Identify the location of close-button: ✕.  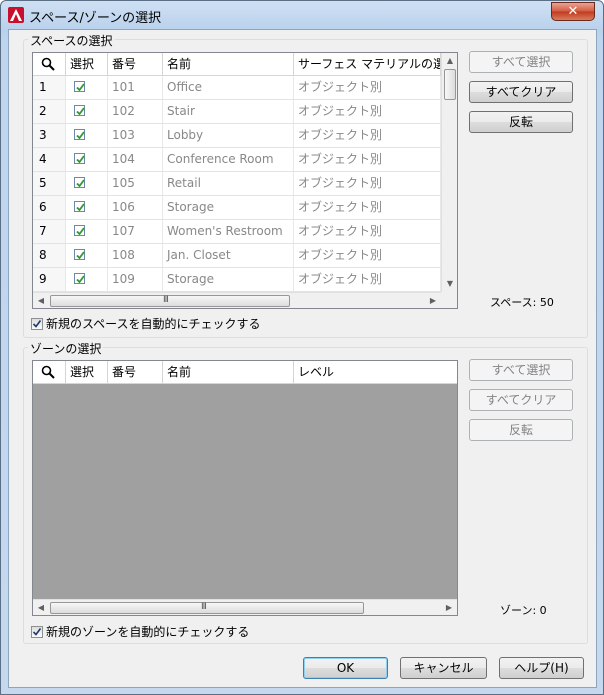
(573, 11).